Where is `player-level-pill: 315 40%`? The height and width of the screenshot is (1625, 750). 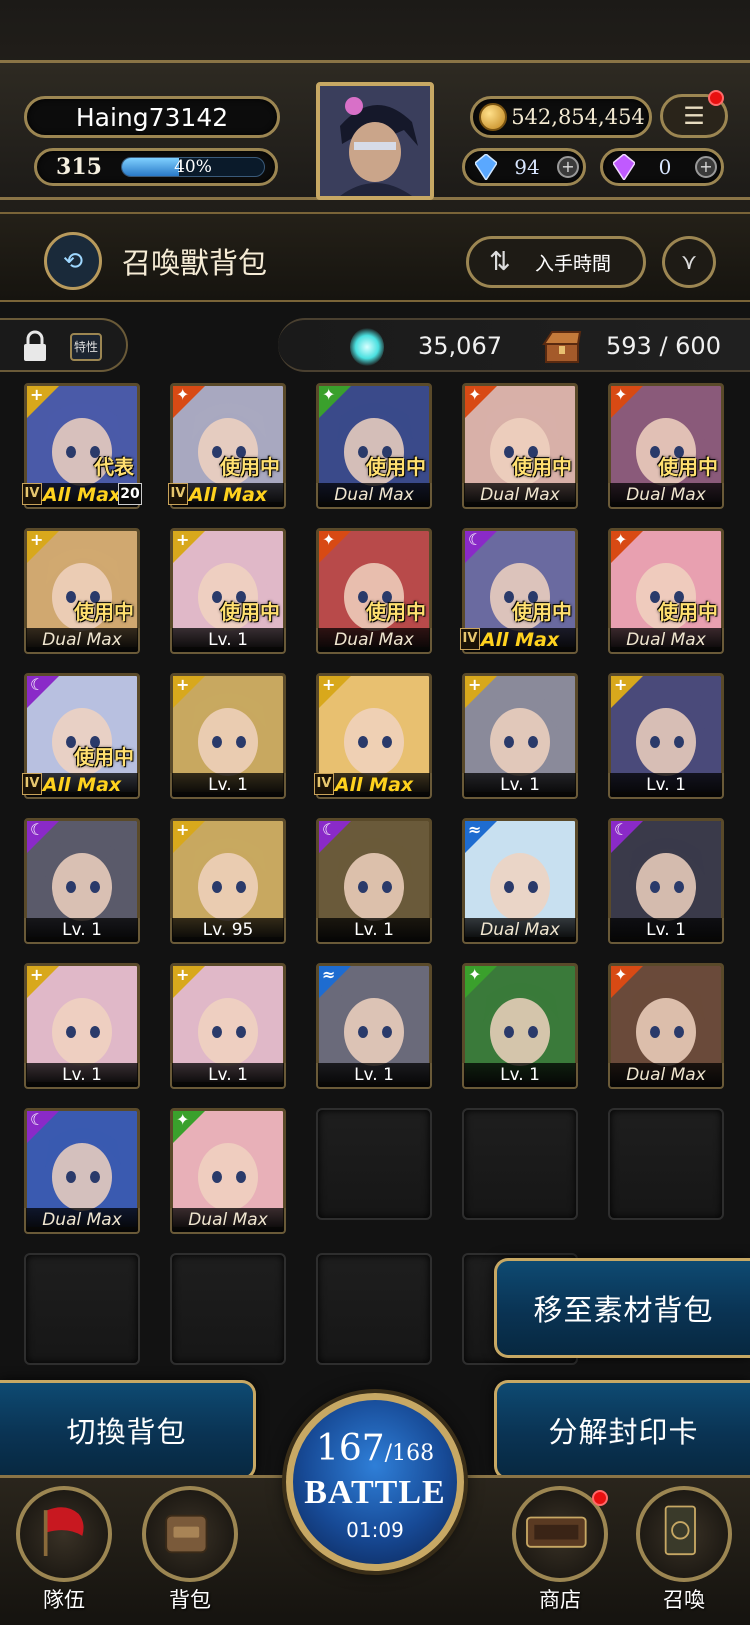
player-level-pill: 315 40% is located at coordinates (156, 167).